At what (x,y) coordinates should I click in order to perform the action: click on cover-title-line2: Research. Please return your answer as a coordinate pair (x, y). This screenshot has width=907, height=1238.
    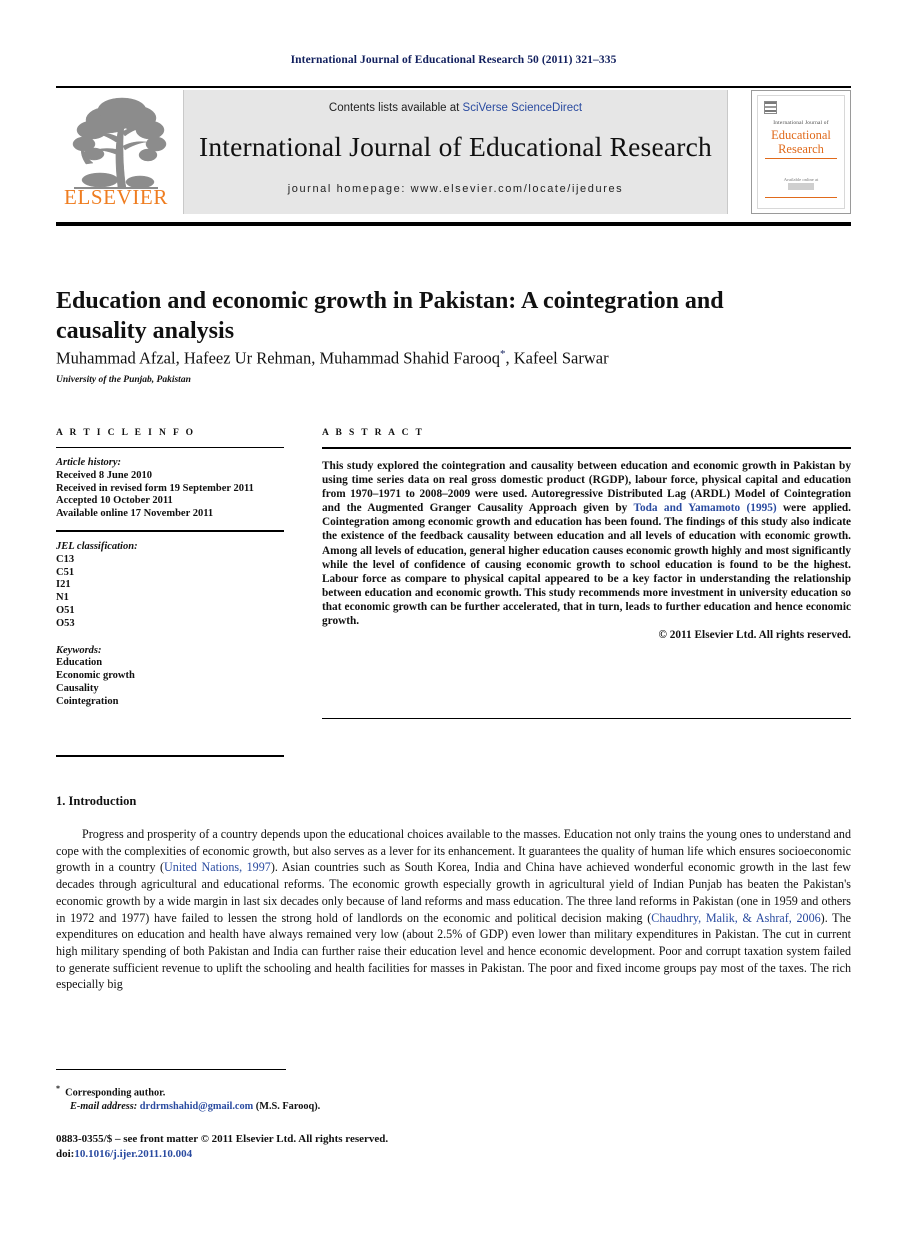
    Looking at the image, I should click on (801, 148).